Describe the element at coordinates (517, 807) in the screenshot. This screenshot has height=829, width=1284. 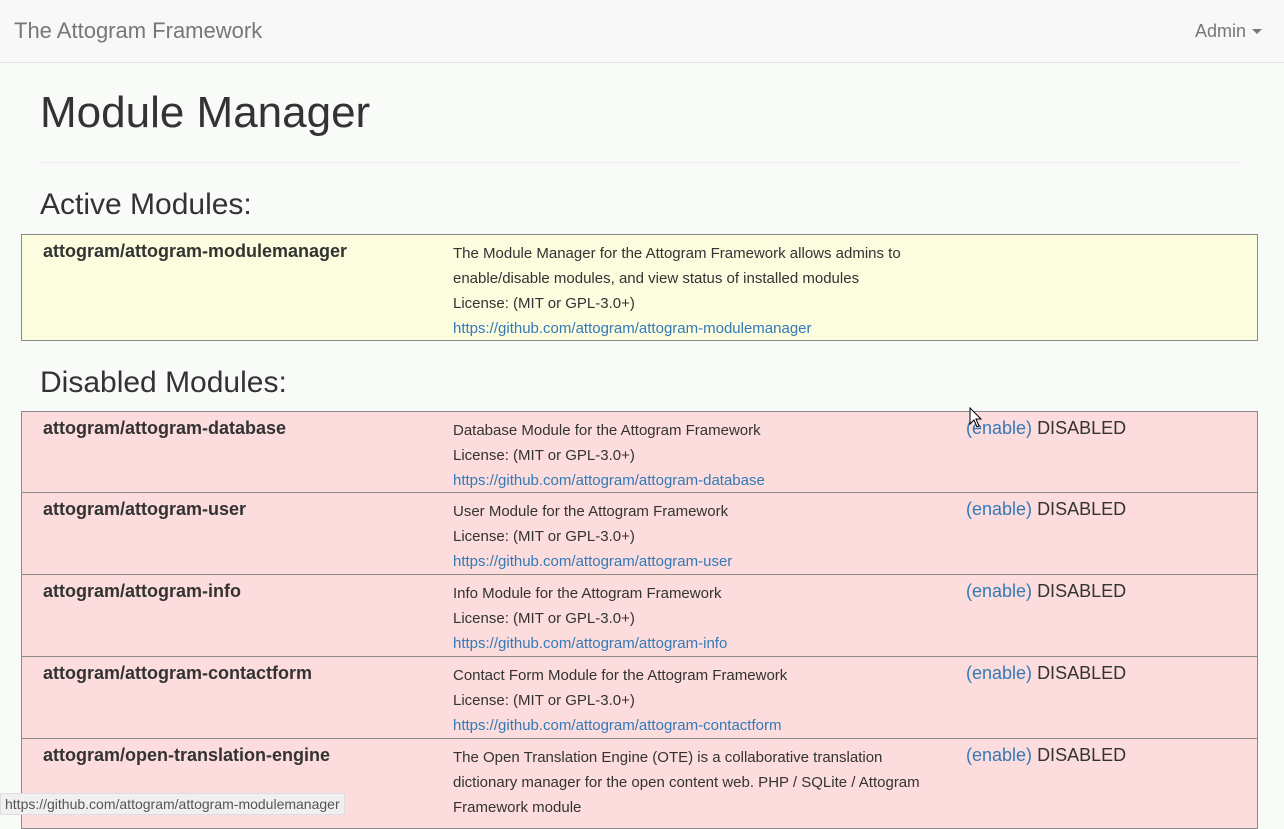
I see `module-description: Framework module` at that location.